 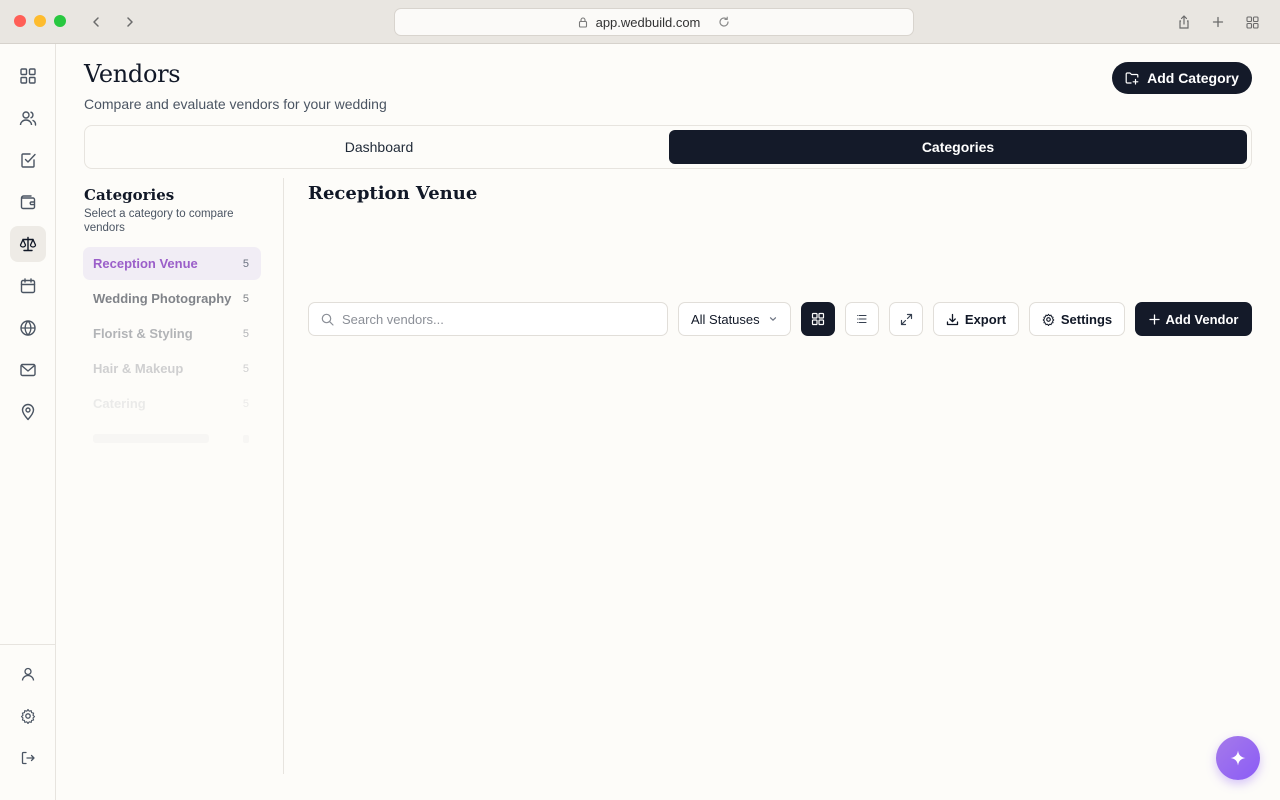 What do you see at coordinates (725, 319) in the screenshot?
I see `status-filter-value: All Statuses` at bounding box center [725, 319].